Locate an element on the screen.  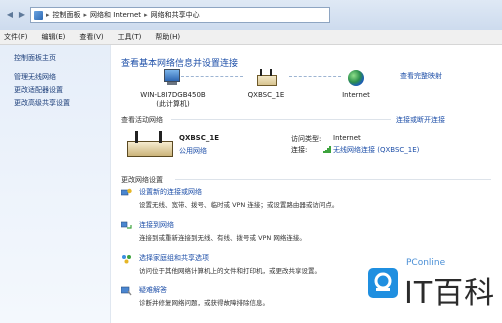
breadcrumb-network-sharing-center: 网络和共享中心 is located at coordinates (175, 15).